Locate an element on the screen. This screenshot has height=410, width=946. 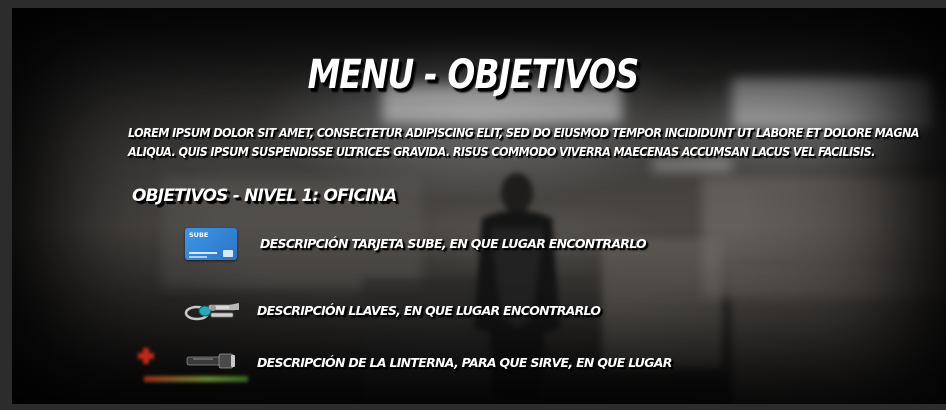
health-bar is located at coordinates (196, 379).